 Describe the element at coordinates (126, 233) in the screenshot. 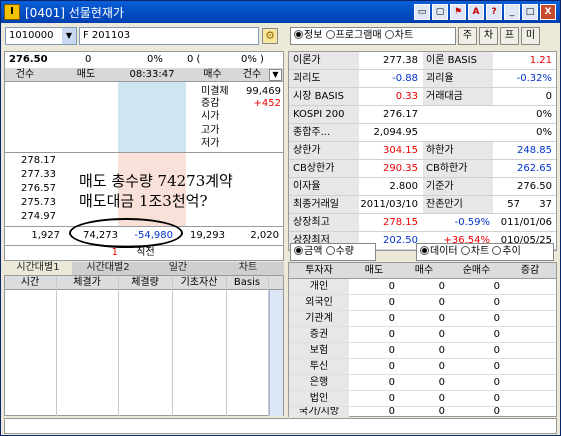

I see `highlight-ellipse` at that location.